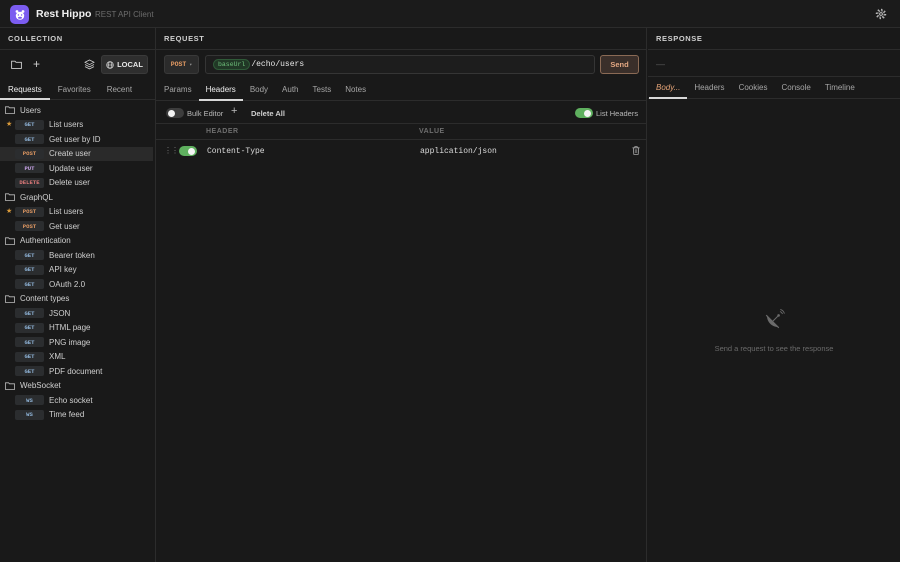 The width and height of the screenshot is (900, 562). I want to click on hippo-logo-icon, so click(19, 14).